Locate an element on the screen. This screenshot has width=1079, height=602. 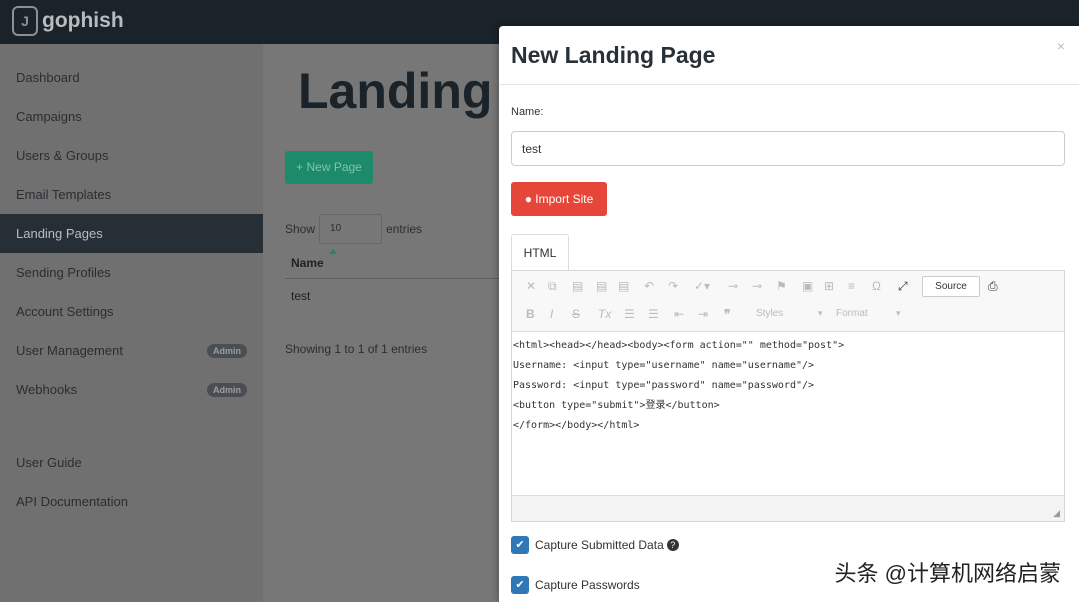
import-site-button: ● Import Site is located at coordinates (559, 199).